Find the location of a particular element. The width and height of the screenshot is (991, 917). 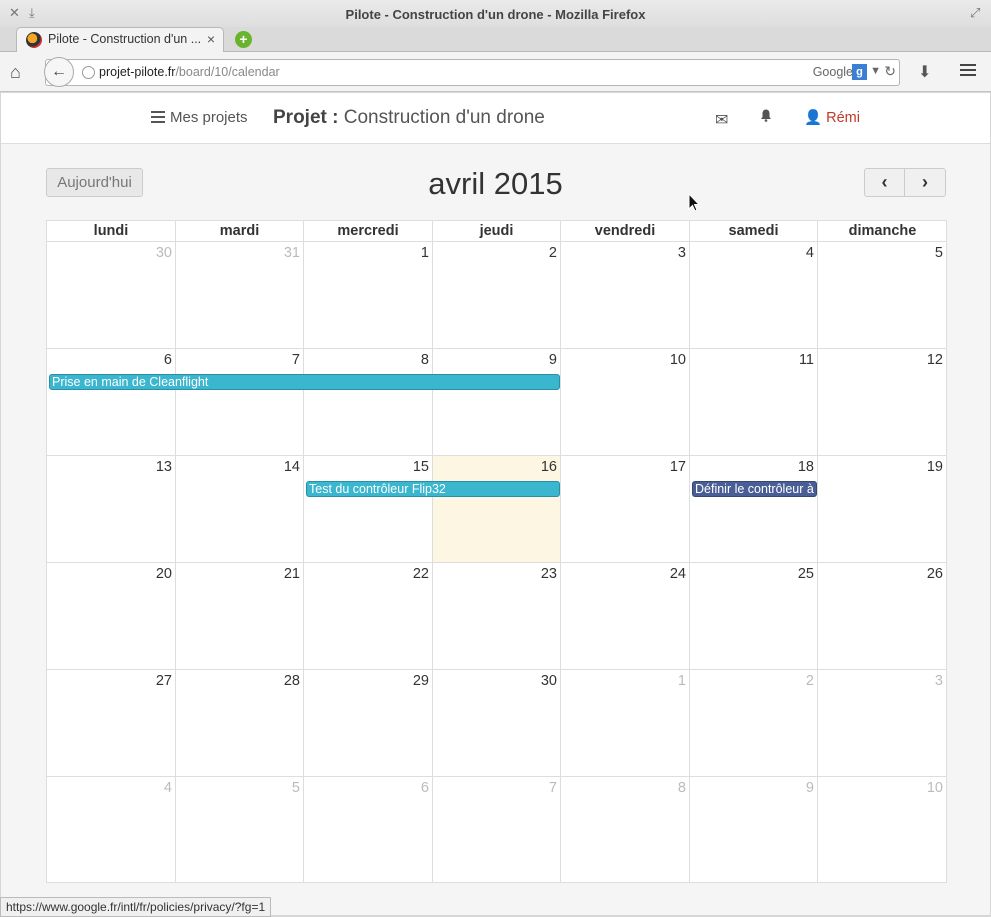

week-row: 27 28 29 30 1 2 3 is located at coordinates (496, 722).